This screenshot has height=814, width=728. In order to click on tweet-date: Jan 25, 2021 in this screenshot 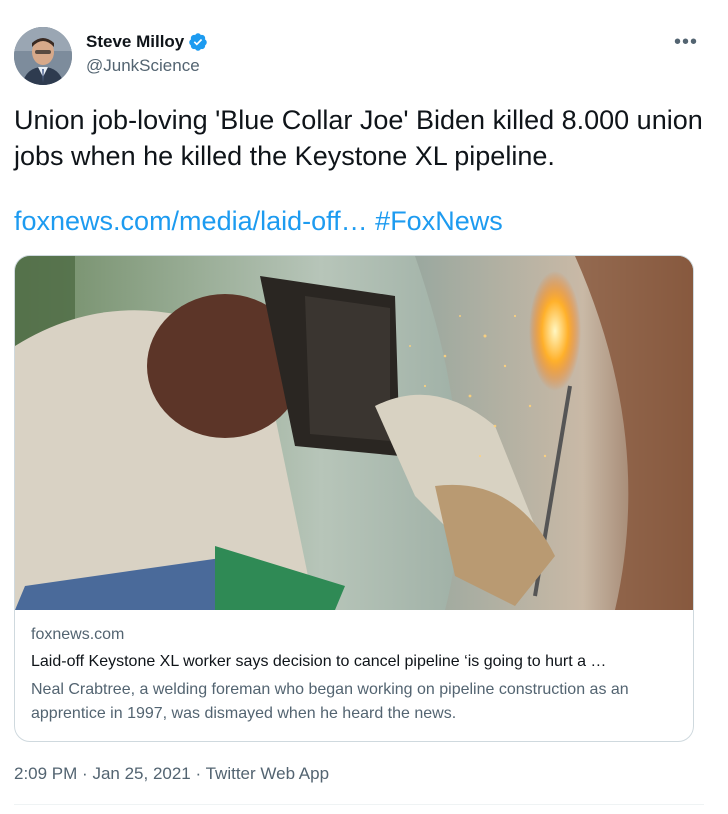, I will do `click(141, 773)`.